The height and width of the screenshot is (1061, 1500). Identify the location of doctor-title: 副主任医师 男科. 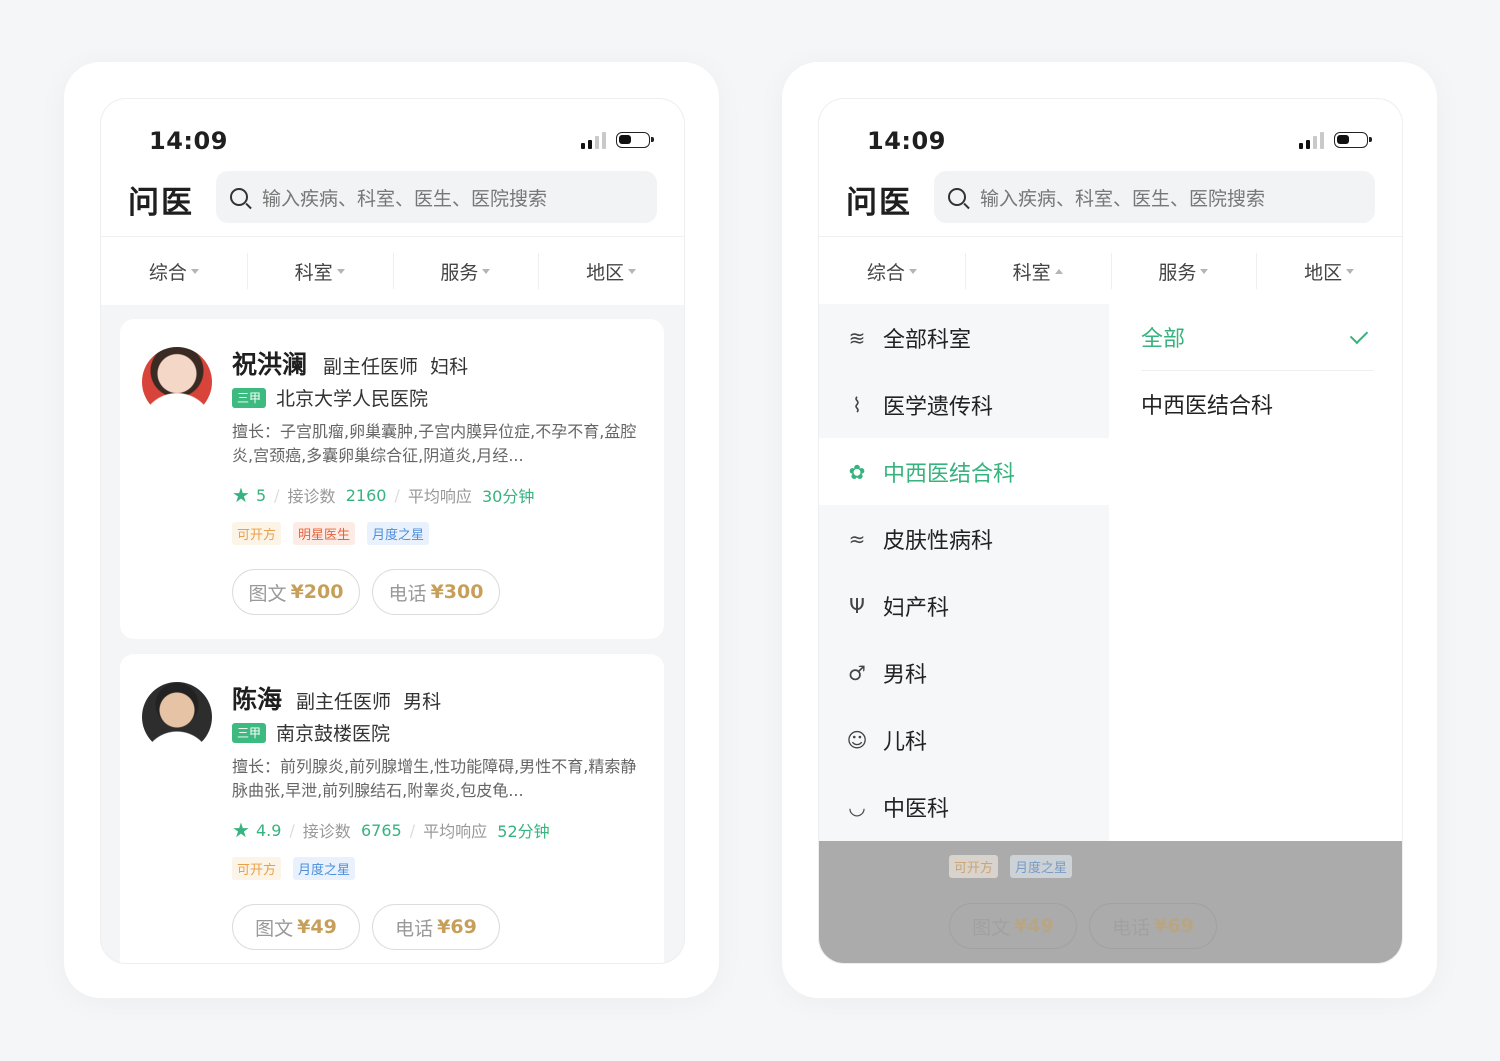
(369, 702).